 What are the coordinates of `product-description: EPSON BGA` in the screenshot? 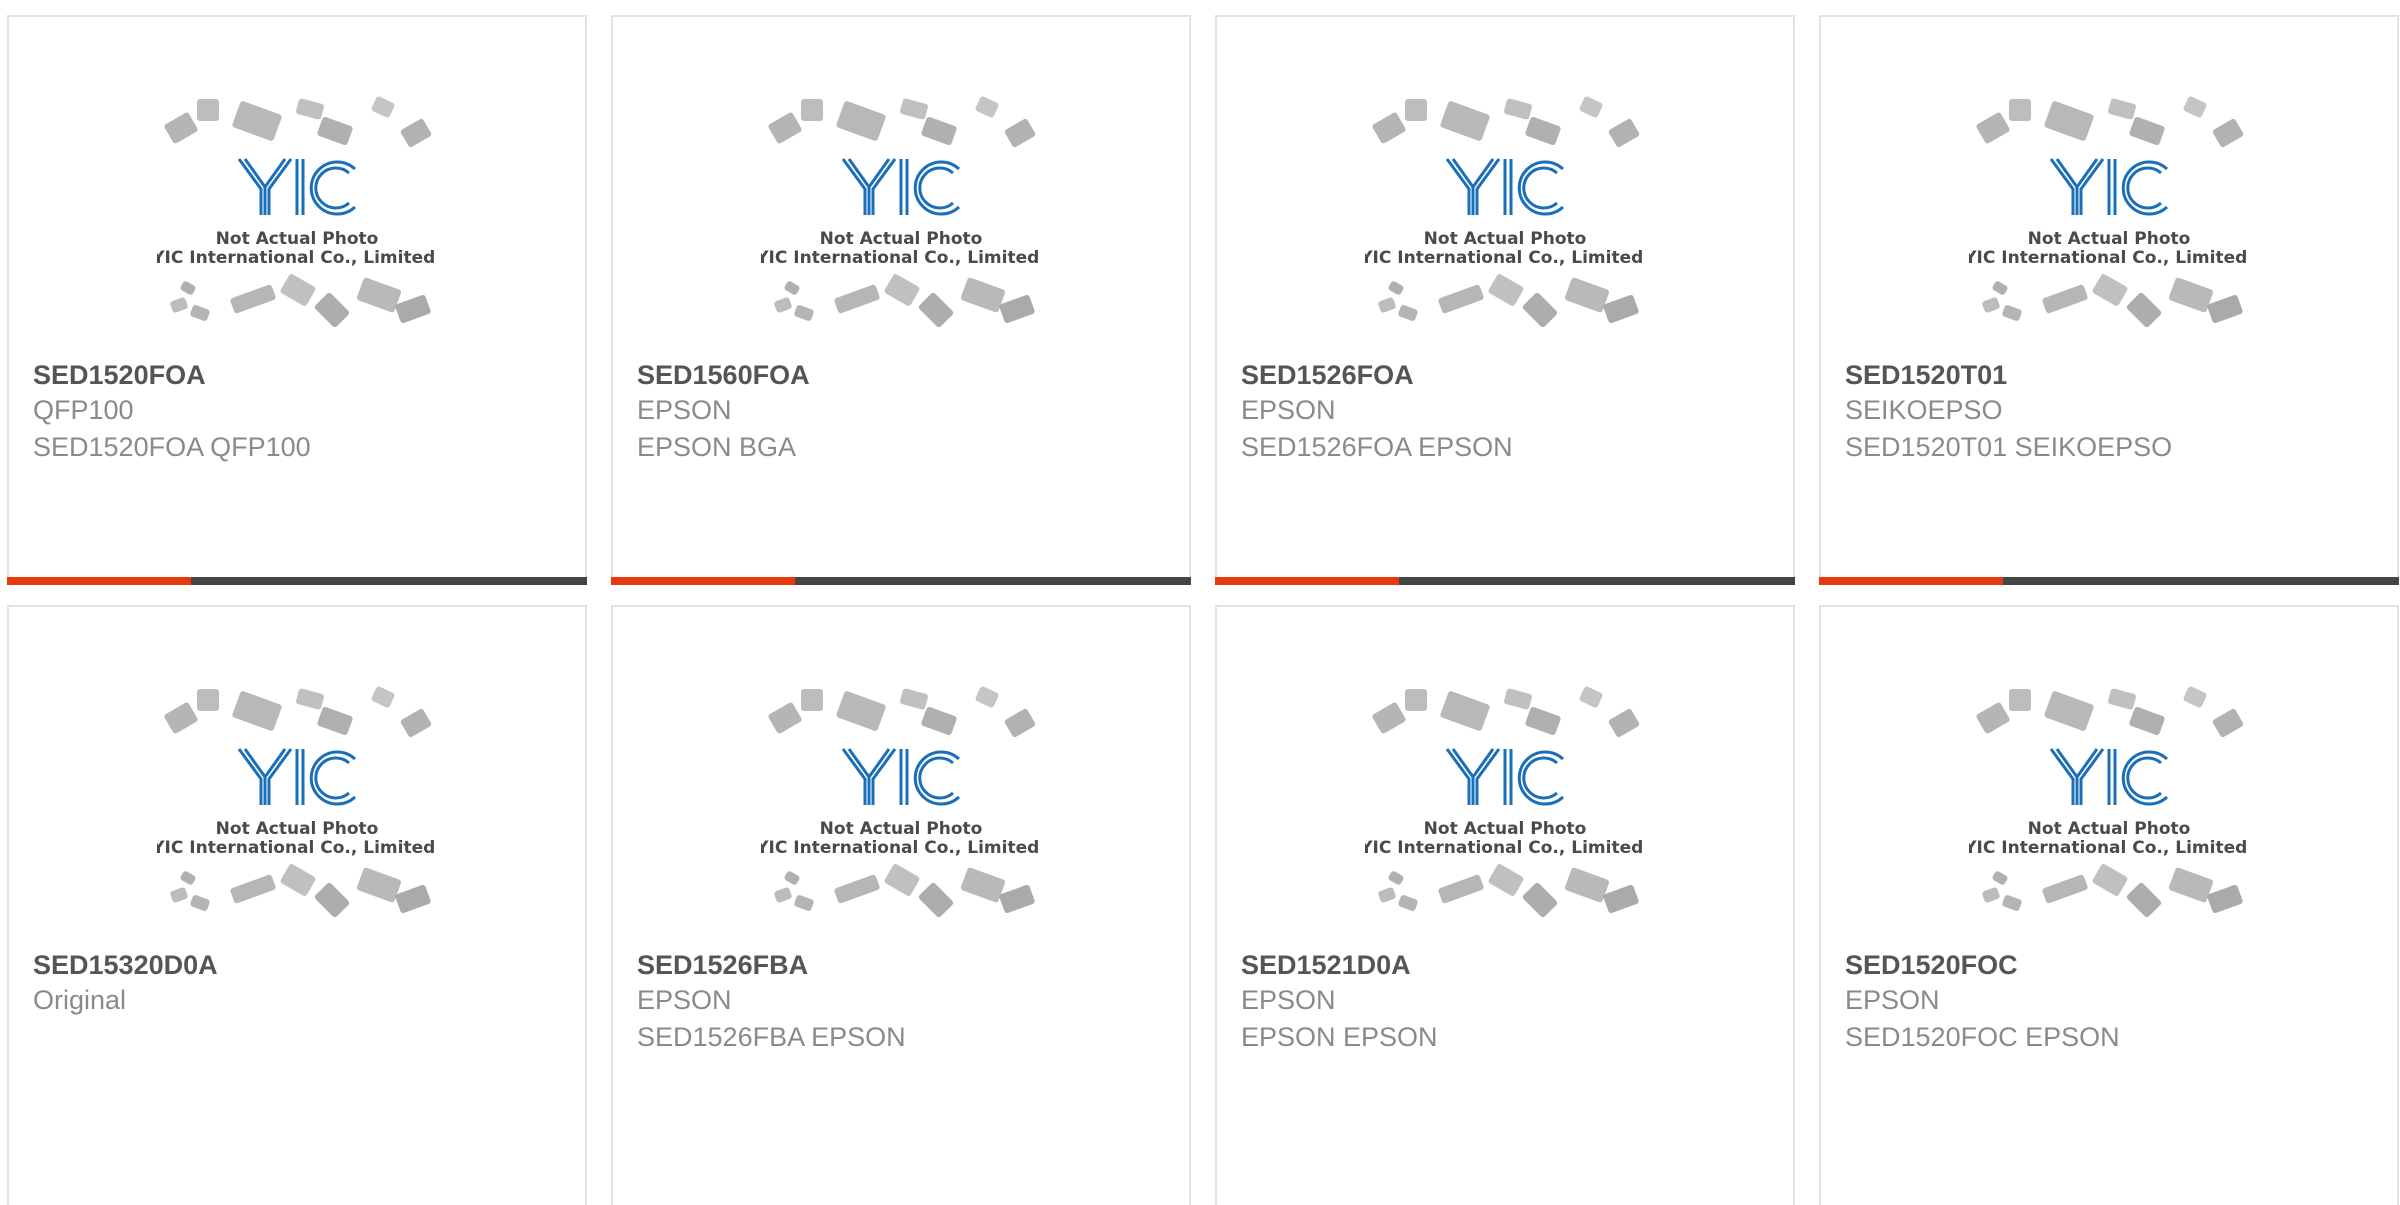 It's located at (717, 447).